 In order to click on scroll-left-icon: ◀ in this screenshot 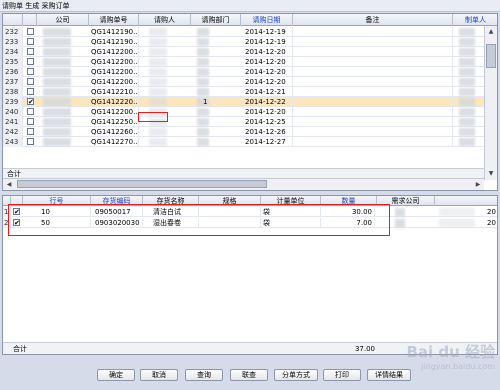, I will do `click(9, 184)`.